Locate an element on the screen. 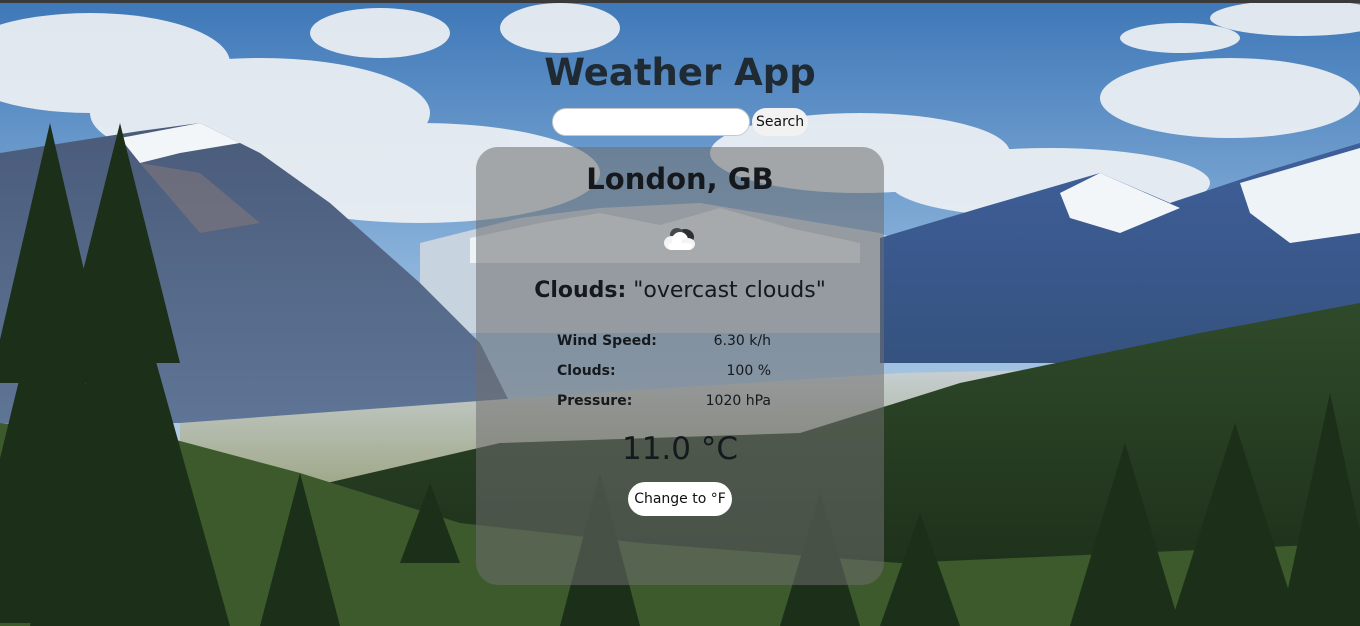 The height and width of the screenshot is (626, 1360). search-input is located at coordinates (651, 122).